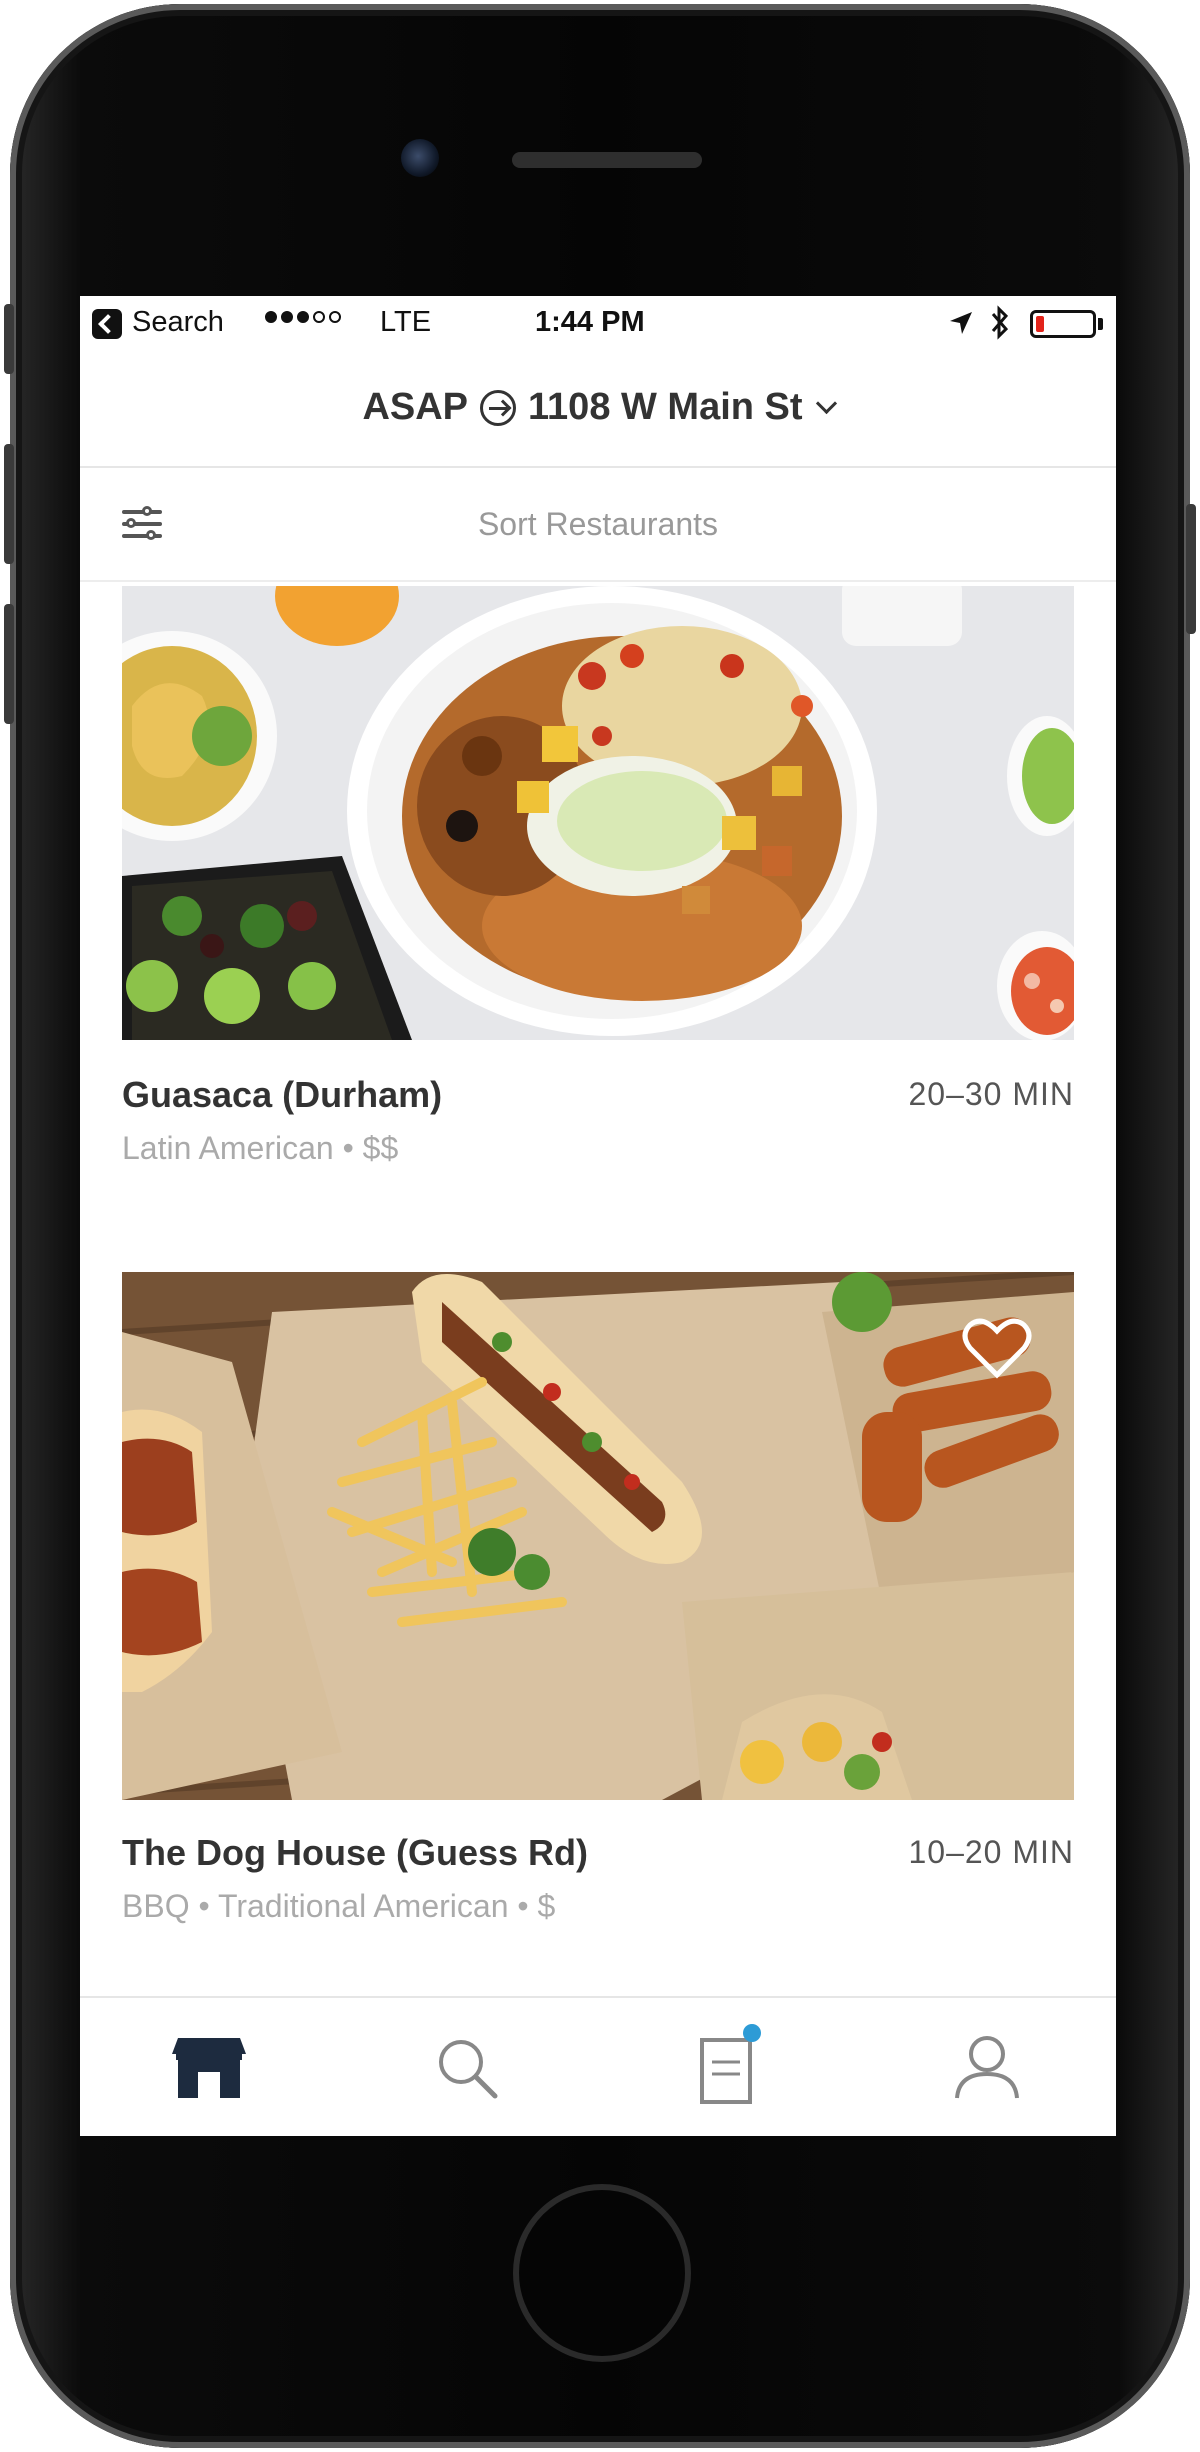 The width and height of the screenshot is (1200, 2452). What do you see at coordinates (997, 1348) in the screenshot?
I see `favorite-heart-icon` at bounding box center [997, 1348].